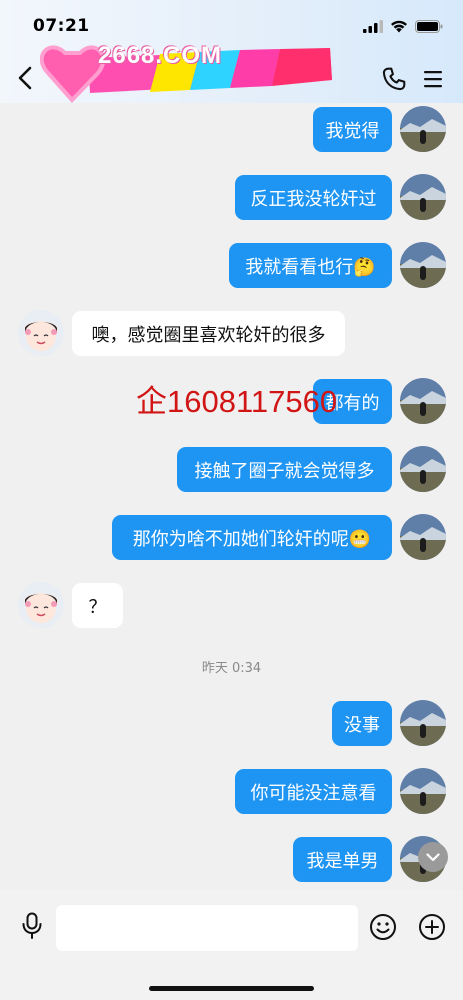 This screenshot has width=463, height=1000. I want to click on message-row: 没事, so click(231, 723).